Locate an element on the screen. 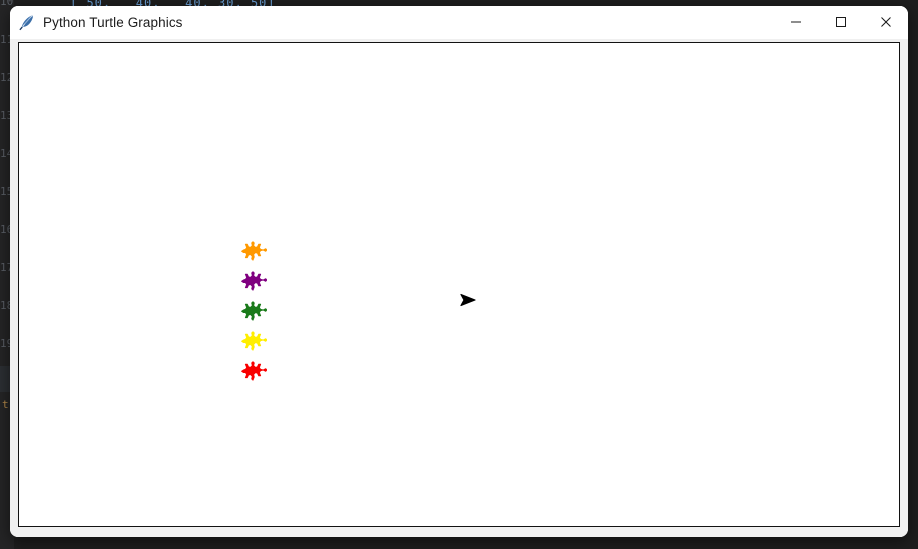 This screenshot has height=549, width=918. turtle-purple is located at coordinates (253, 280).